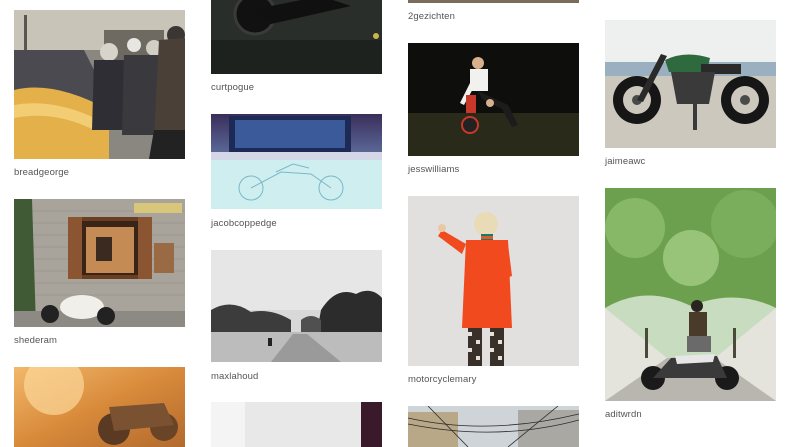 The image size is (800, 447). What do you see at coordinates (433, 169) in the screenshot?
I see `caption-username: jesswilliams` at bounding box center [433, 169].